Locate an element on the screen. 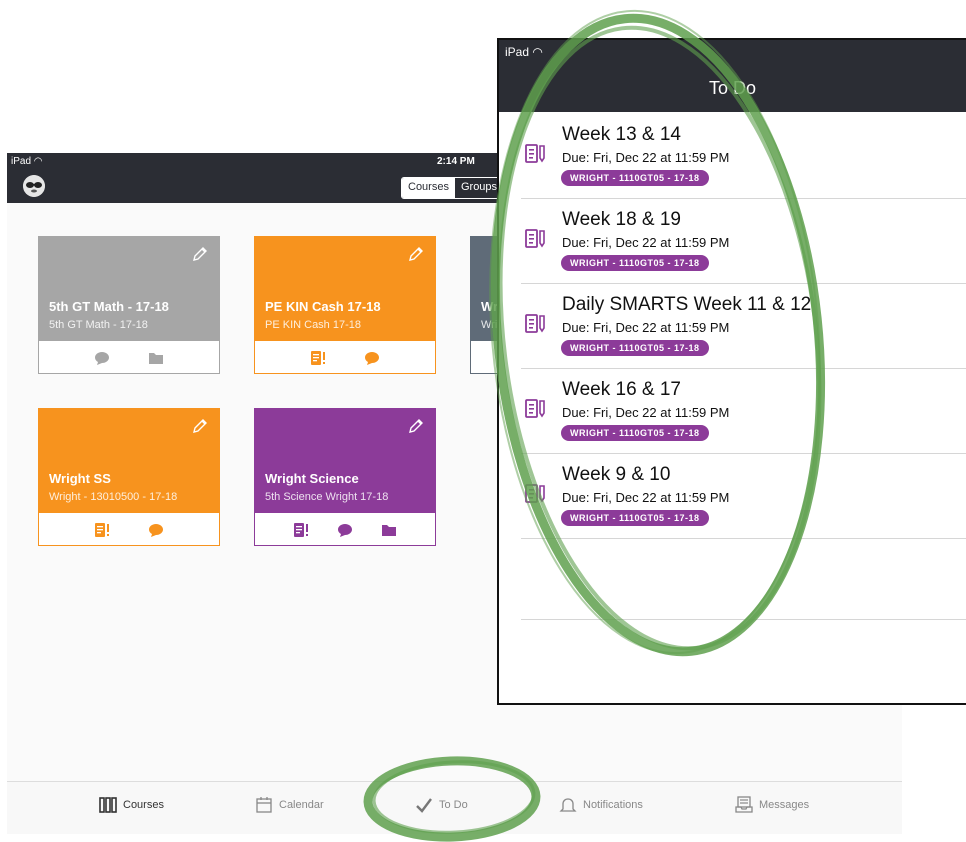 The width and height of the screenshot is (966, 842). card-title: Wr is located at coordinates (490, 306).